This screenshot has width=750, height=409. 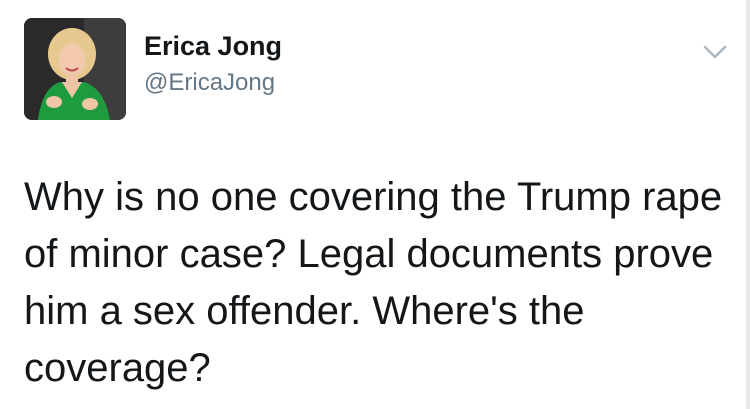 I want to click on user-handle: @EricaJong, so click(x=209, y=83).